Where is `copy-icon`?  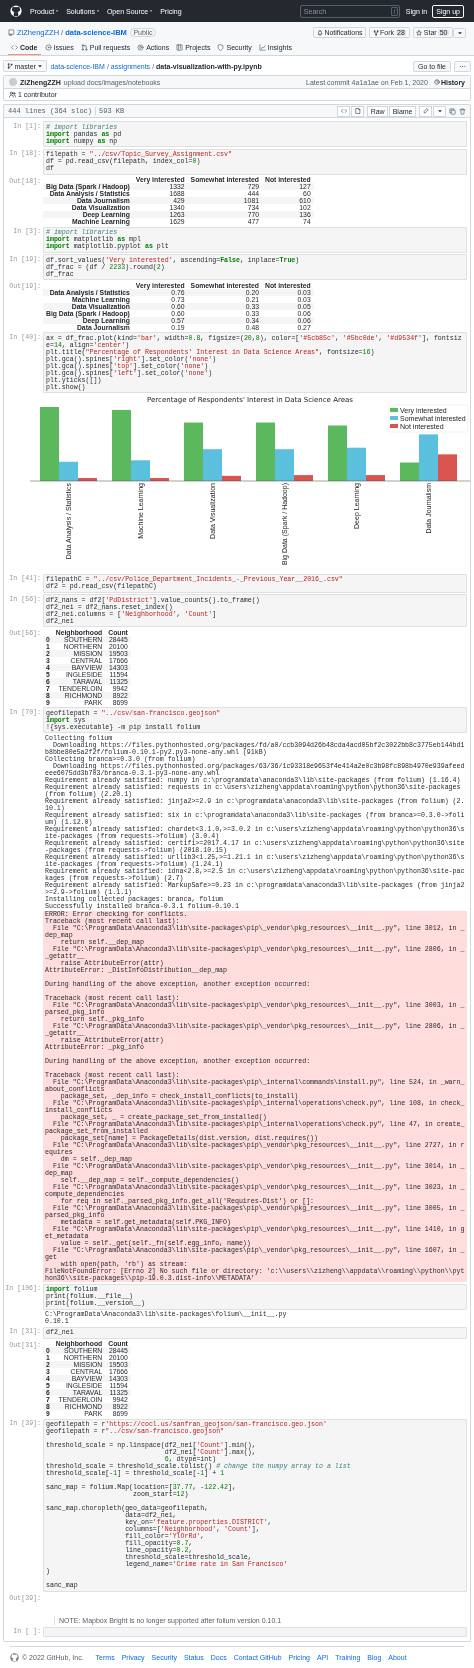 copy-icon is located at coordinates (452, 111).